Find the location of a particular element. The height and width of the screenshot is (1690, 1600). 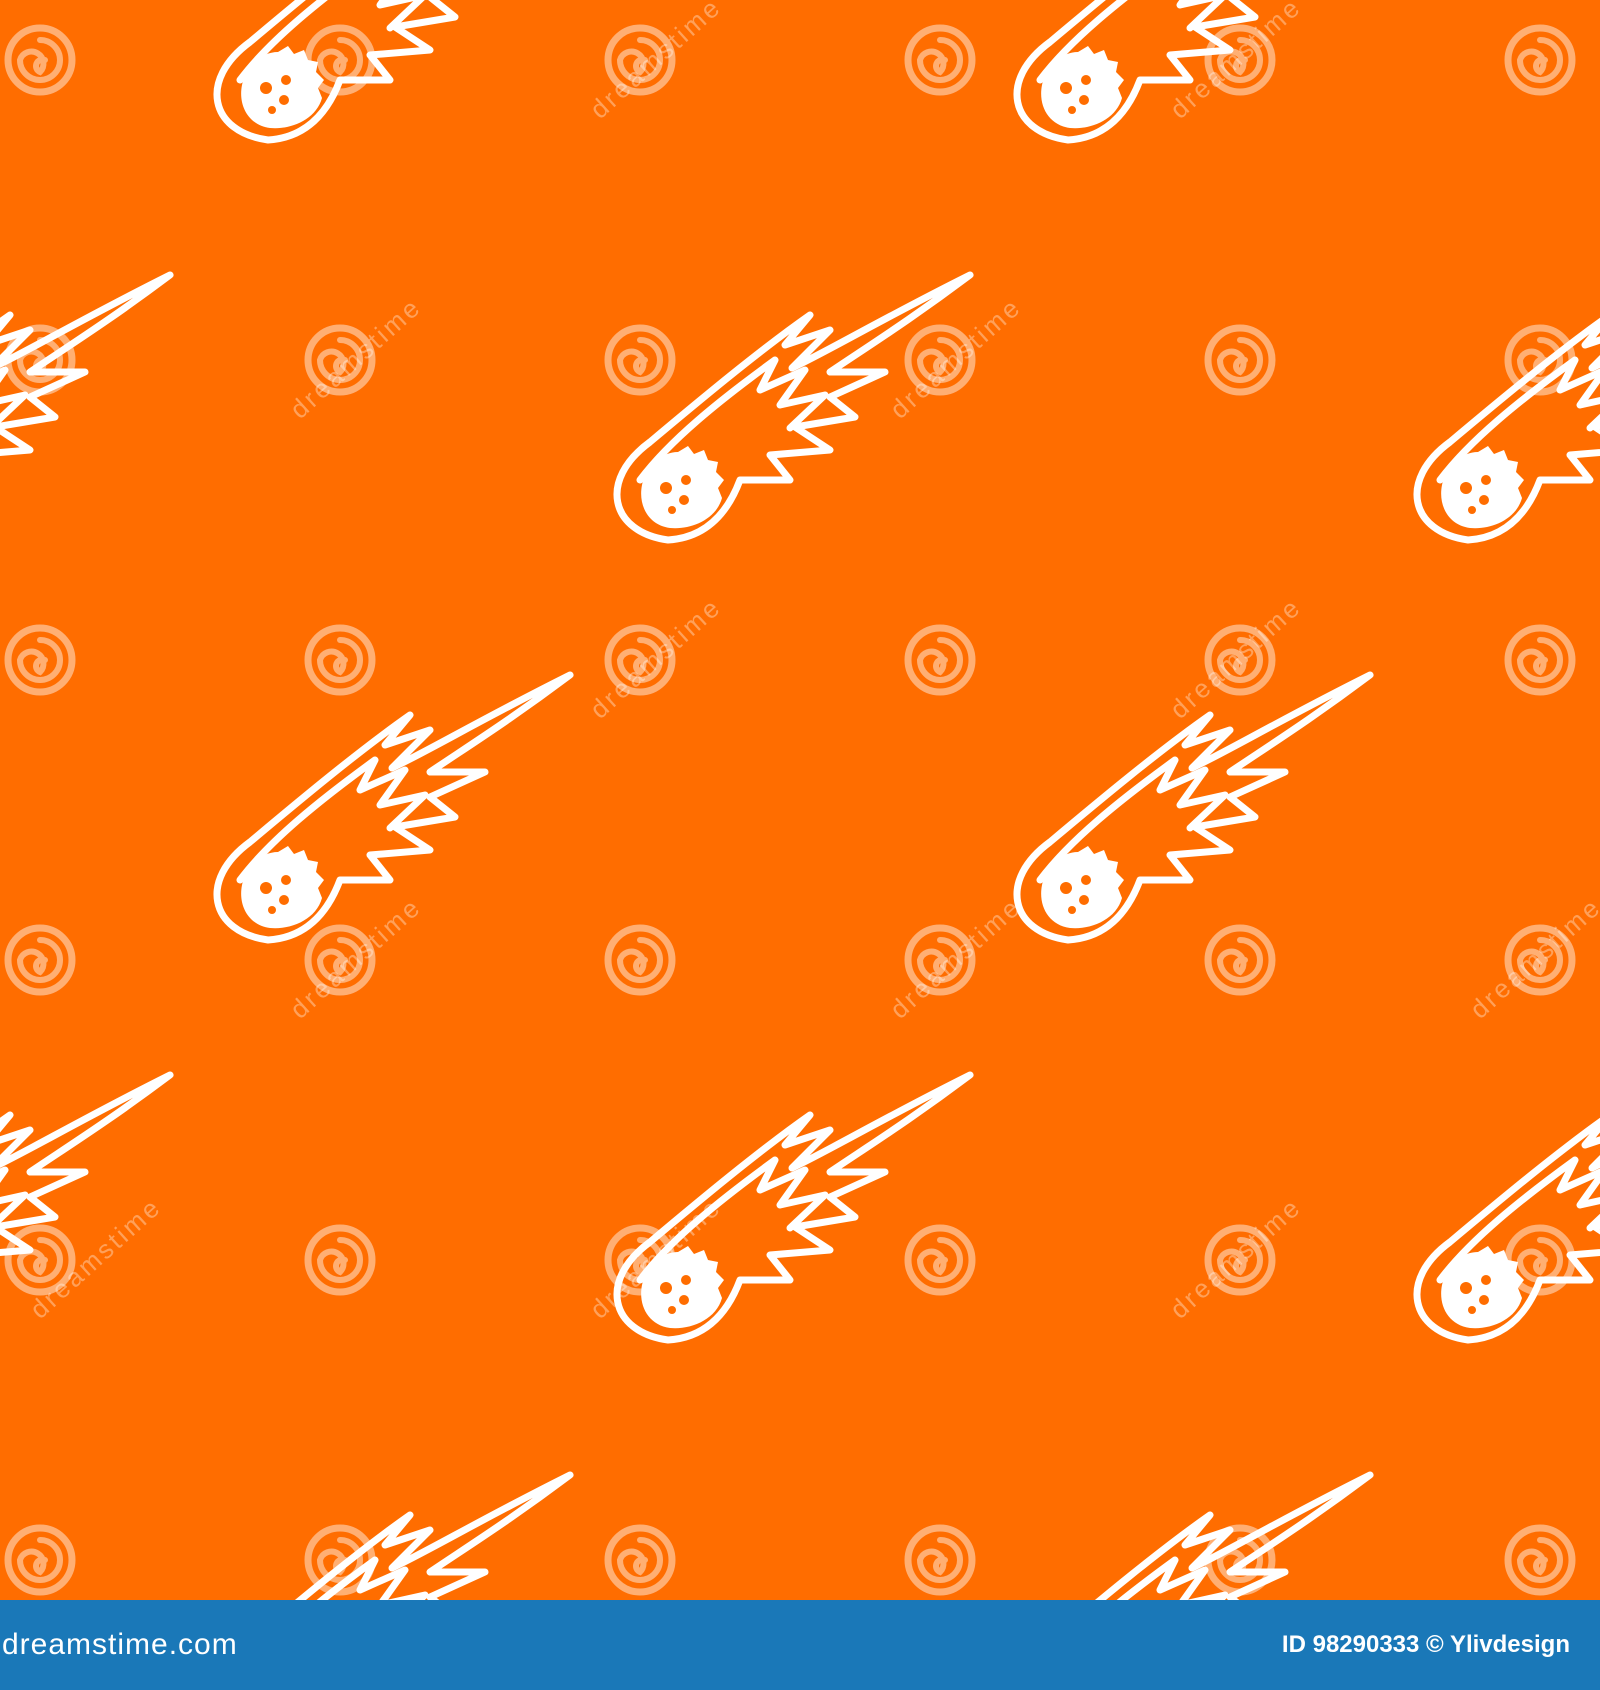

image-credit: ID 98290333 © Ylivdesign is located at coordinates (1425, 1644).